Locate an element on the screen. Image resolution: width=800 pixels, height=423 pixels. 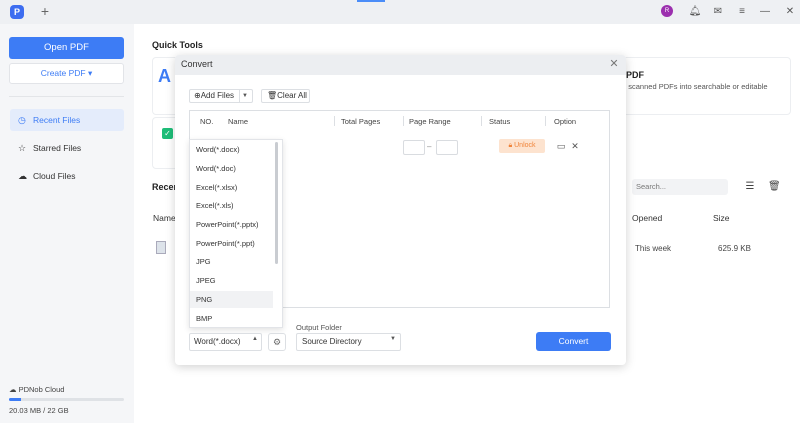
sidebar-item-starred-files: ☆ Starred Files is located at coordinates (67, 148).